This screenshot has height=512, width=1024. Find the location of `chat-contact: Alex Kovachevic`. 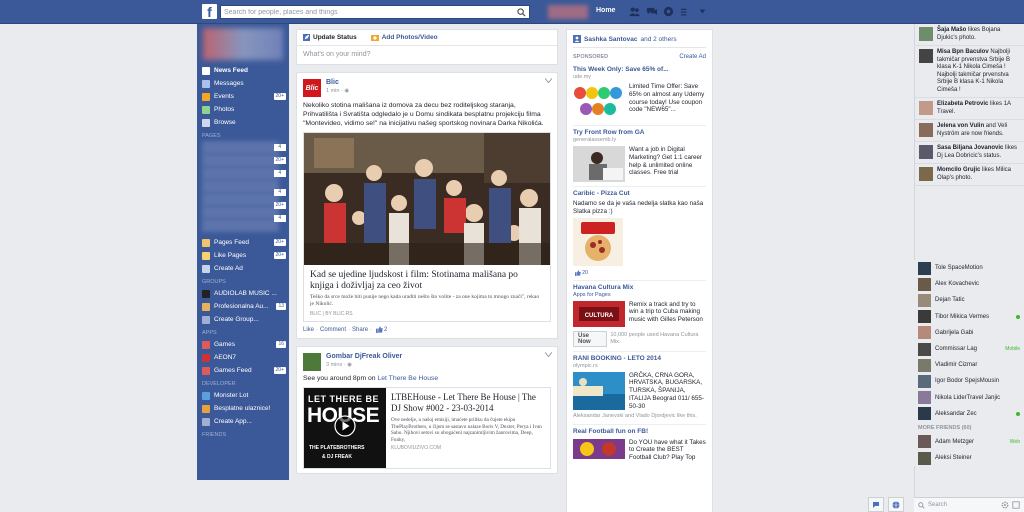

chat-contact: Alex Kovachevic is located at coordinates (969, 284).